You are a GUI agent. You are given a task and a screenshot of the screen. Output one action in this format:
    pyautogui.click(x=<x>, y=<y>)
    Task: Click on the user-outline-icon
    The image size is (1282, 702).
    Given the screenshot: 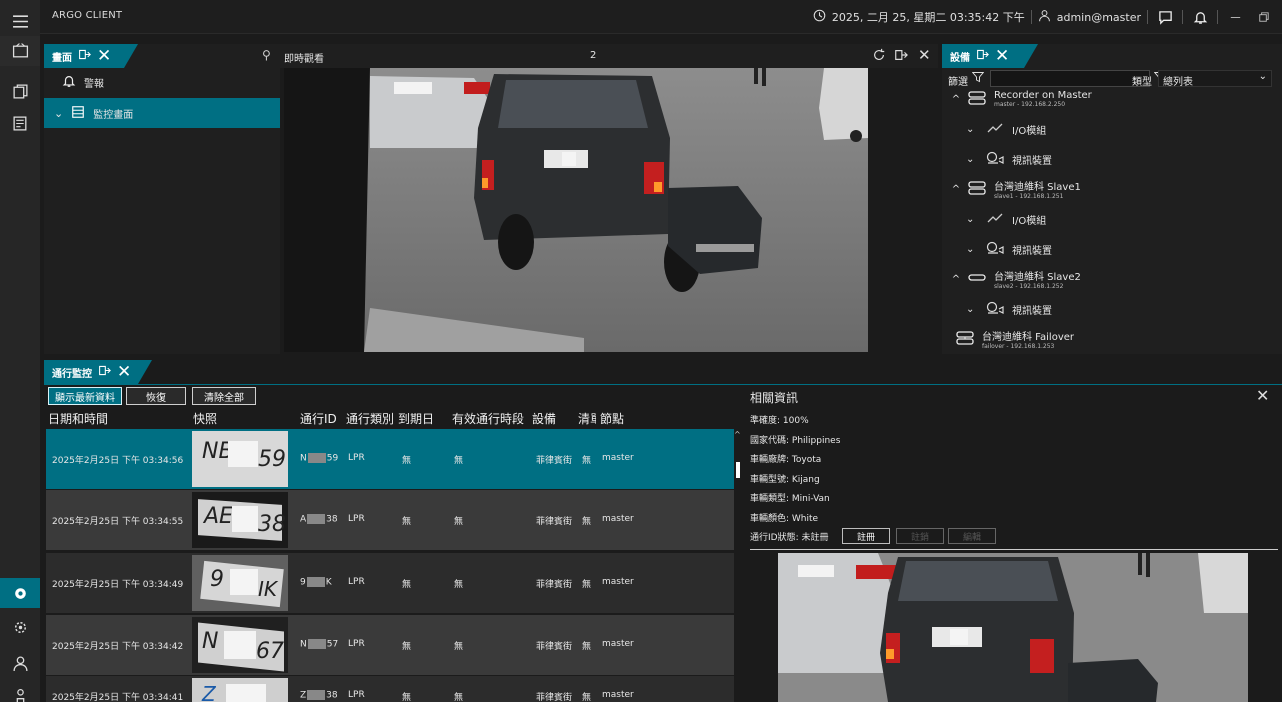 What is the action you would take?
    pyautogui.click(x=20, y=691)
    